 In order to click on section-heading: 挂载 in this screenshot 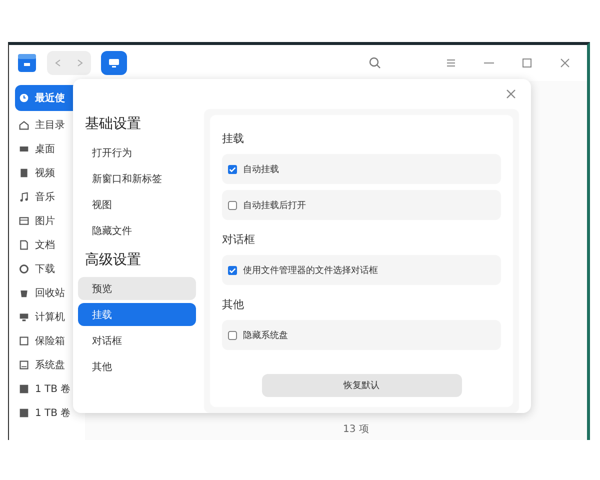, I will do `click(233, 138)`.